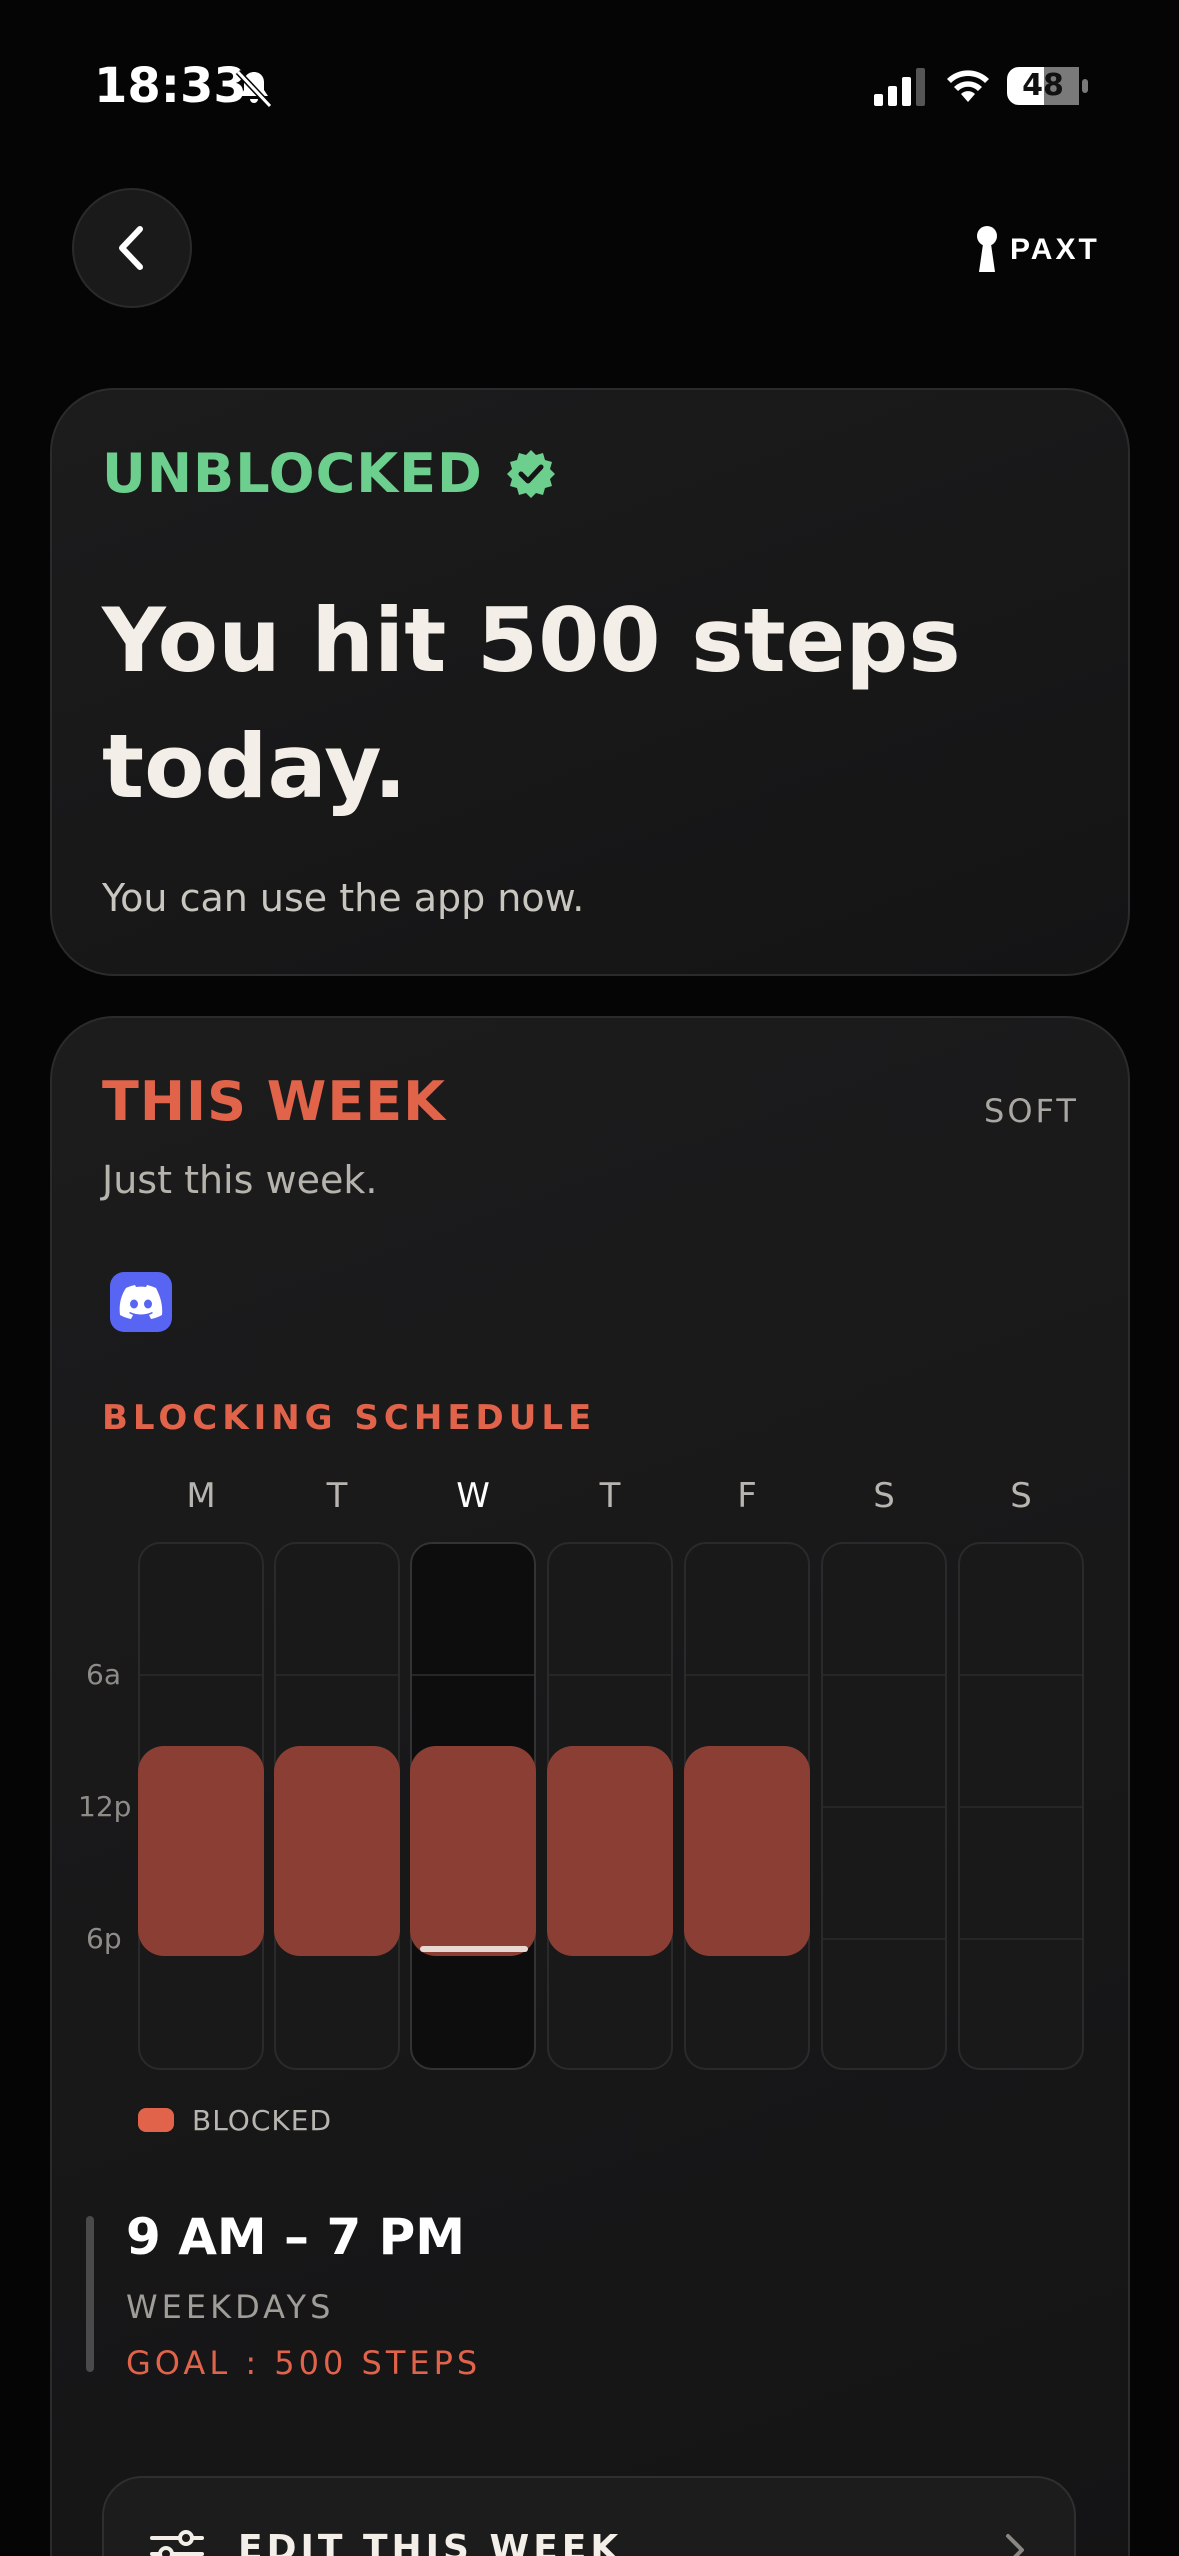 This screenshot has width=1179, height=2556. Describe the element at coordinates (292, 473) in the screenshot. I see `status-label: UNBLOCKED` at that location.